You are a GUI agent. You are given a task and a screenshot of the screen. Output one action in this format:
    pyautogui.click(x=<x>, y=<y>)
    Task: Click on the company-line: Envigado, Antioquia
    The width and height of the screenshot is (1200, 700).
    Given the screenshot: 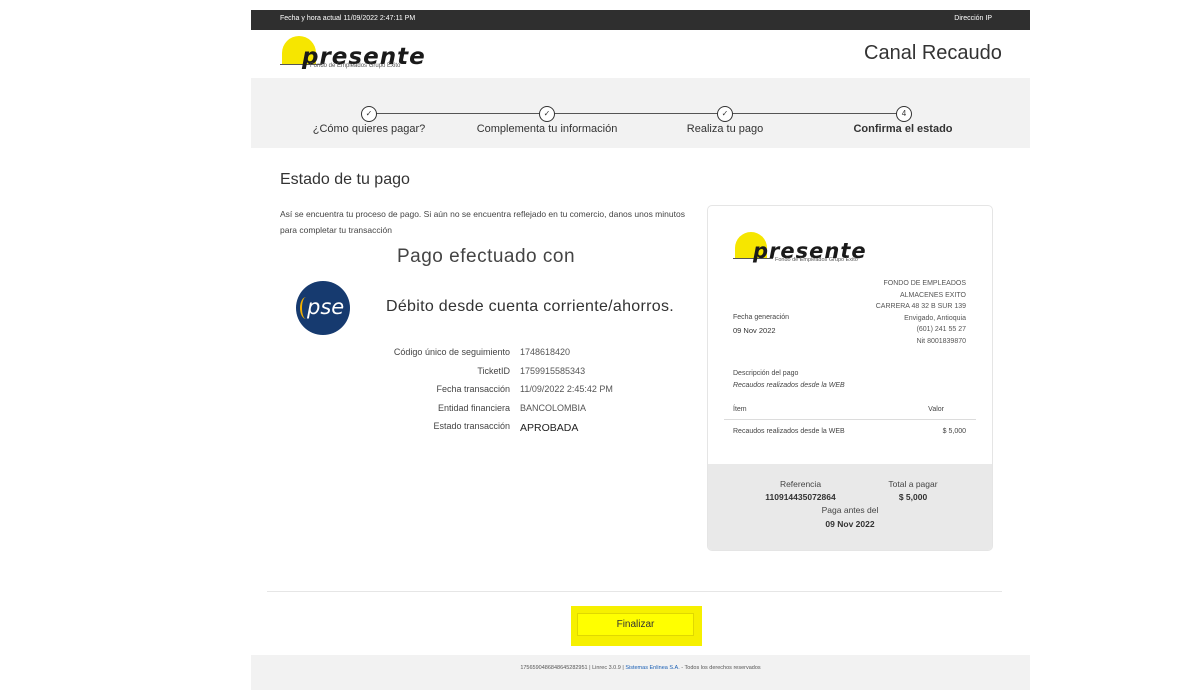 What is the action you would take?
    pyautogui.click(x=935, y=318)
    